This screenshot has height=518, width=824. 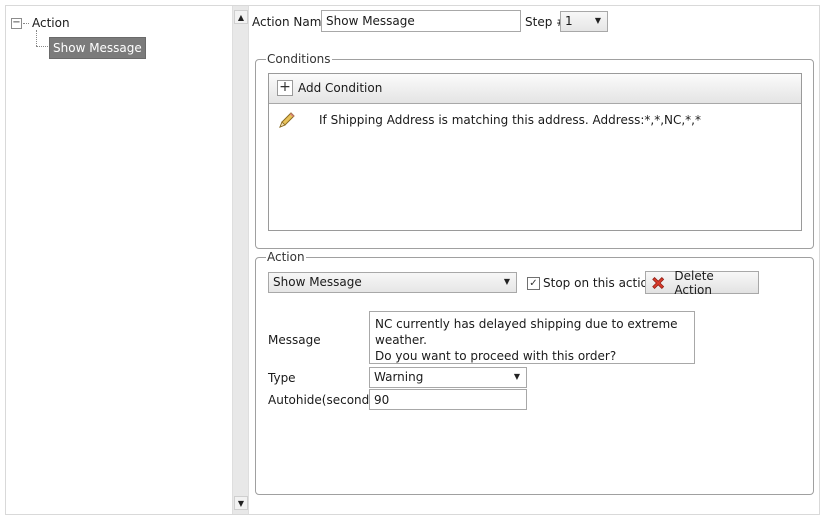 I want to click on action-name-label: Action Name, so click(x=290, y=22).